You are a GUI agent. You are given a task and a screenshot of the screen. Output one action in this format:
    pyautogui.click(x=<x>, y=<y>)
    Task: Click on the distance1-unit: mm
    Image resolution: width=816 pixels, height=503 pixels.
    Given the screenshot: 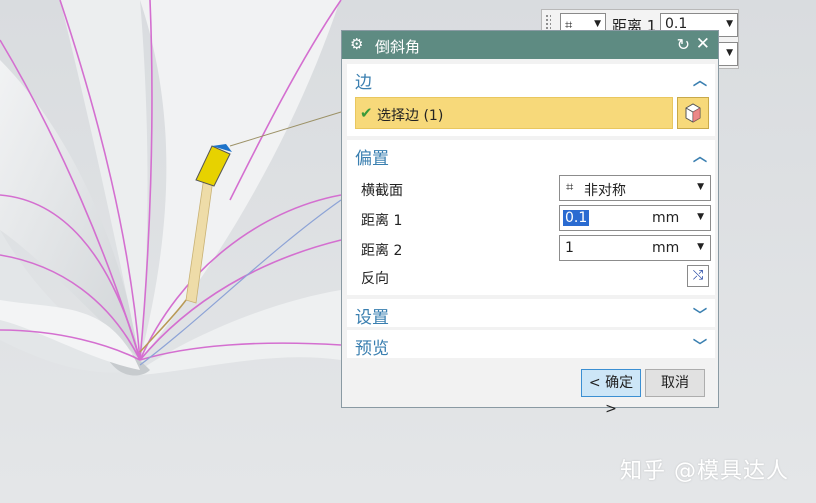 What is the action you would take?
    pyautogui.click(x=666, y=218)
    